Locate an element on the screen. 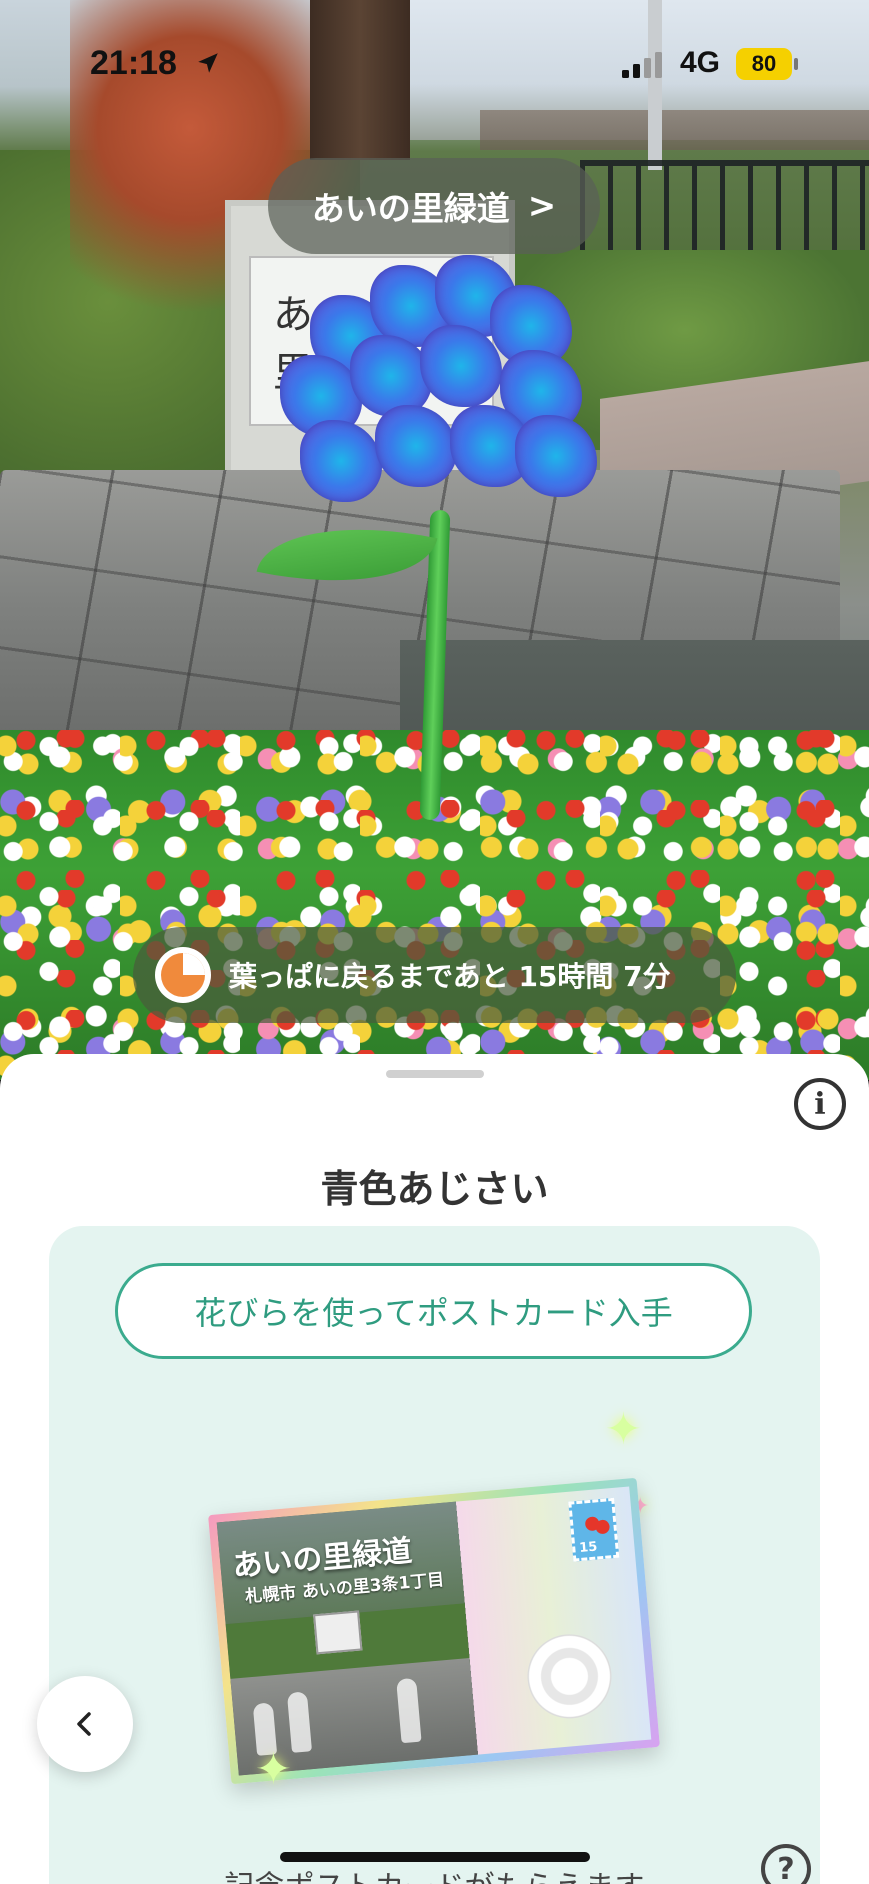 The width and height of the screenshot is (869, 1884). home-indicator is located at coordinates (435, 1857).